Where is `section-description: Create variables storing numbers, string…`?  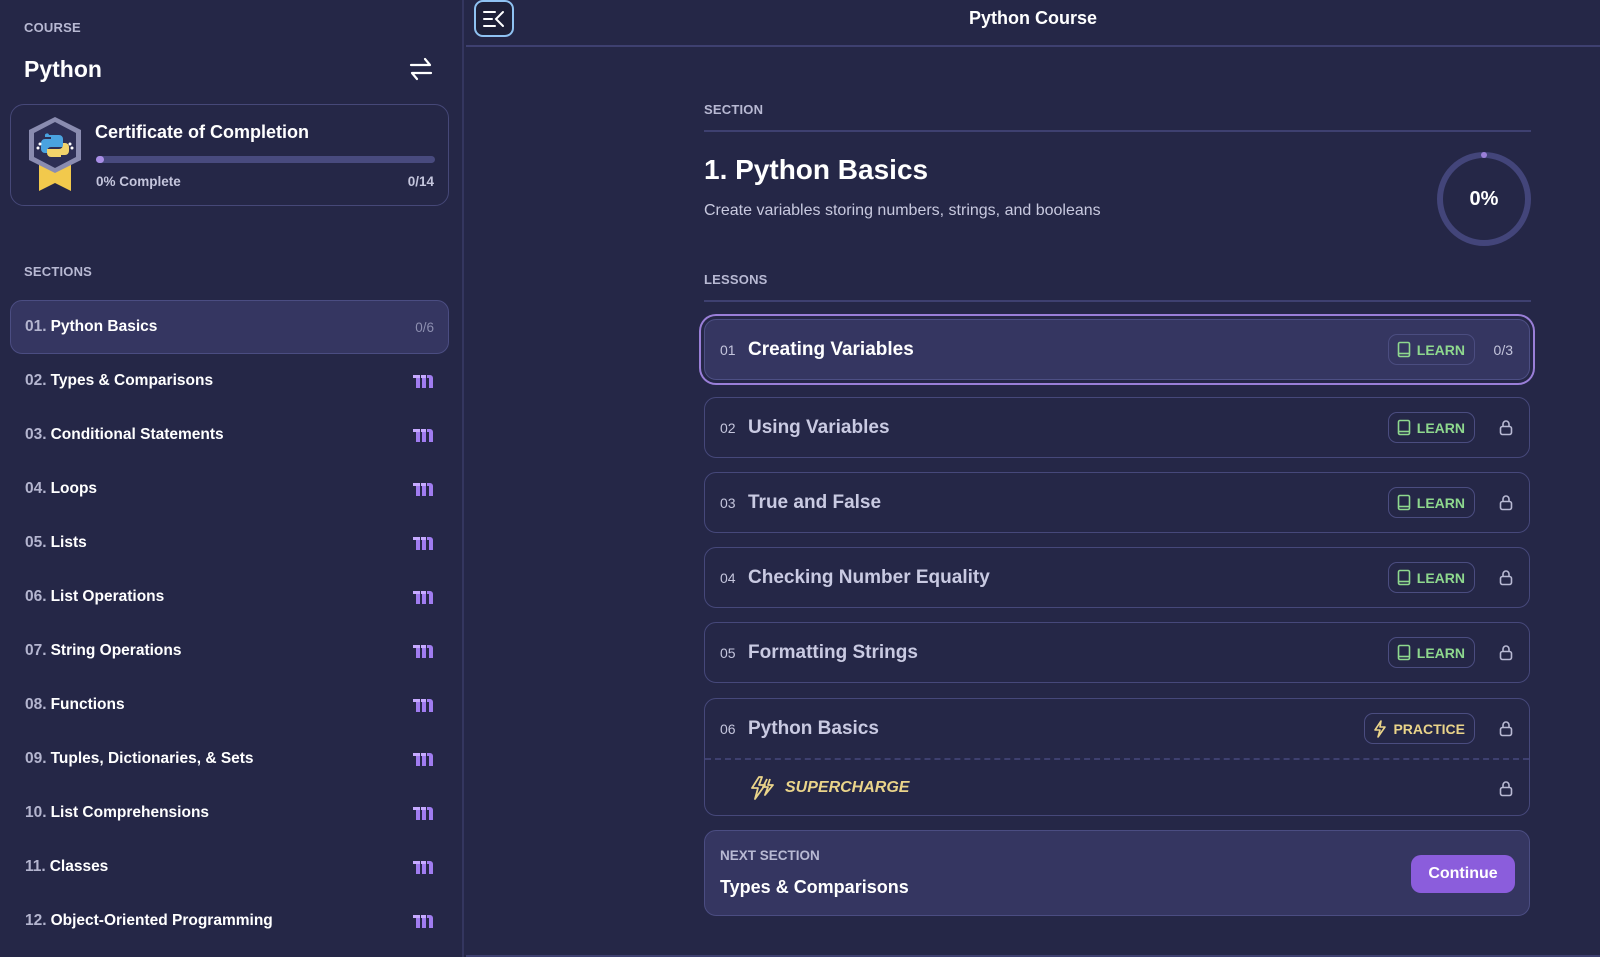 section-description: Create variables storing numbers, string… is located at coordinates (902, 210).